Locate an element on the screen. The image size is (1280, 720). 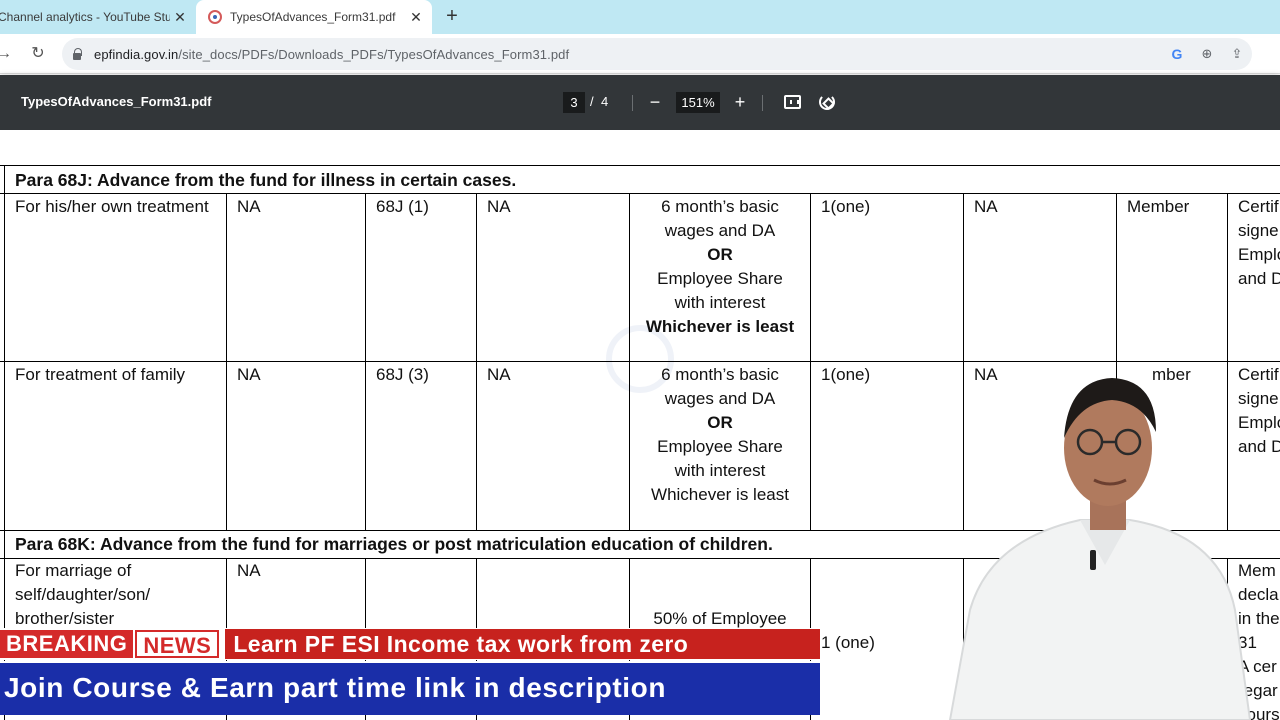
pdf-filename: TypesOfAdvances_Form31.pdf is located at coordinates (116, 101).